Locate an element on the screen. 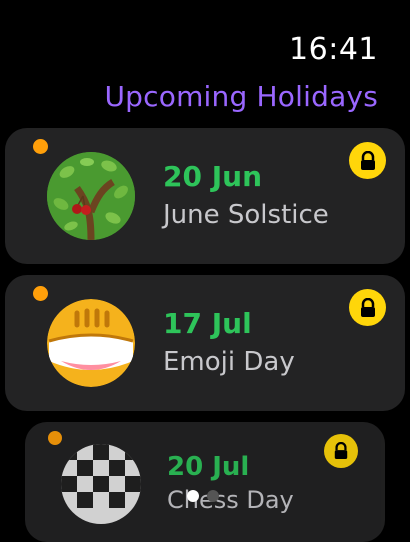 The image size is (410, 542). laughing-emoji-icon is located at coordinates (91, 343).